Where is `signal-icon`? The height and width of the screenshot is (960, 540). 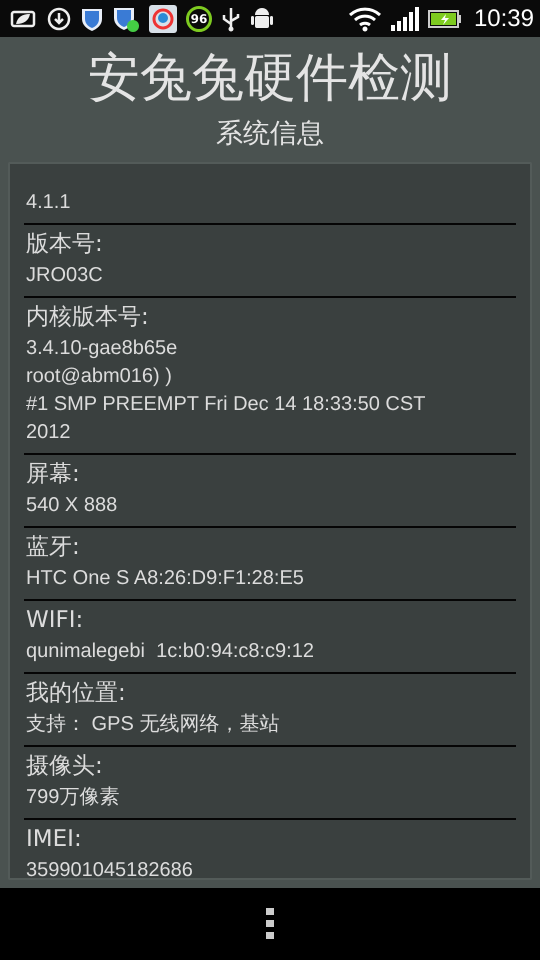
signal-icon is located at coordinates (405, 19).